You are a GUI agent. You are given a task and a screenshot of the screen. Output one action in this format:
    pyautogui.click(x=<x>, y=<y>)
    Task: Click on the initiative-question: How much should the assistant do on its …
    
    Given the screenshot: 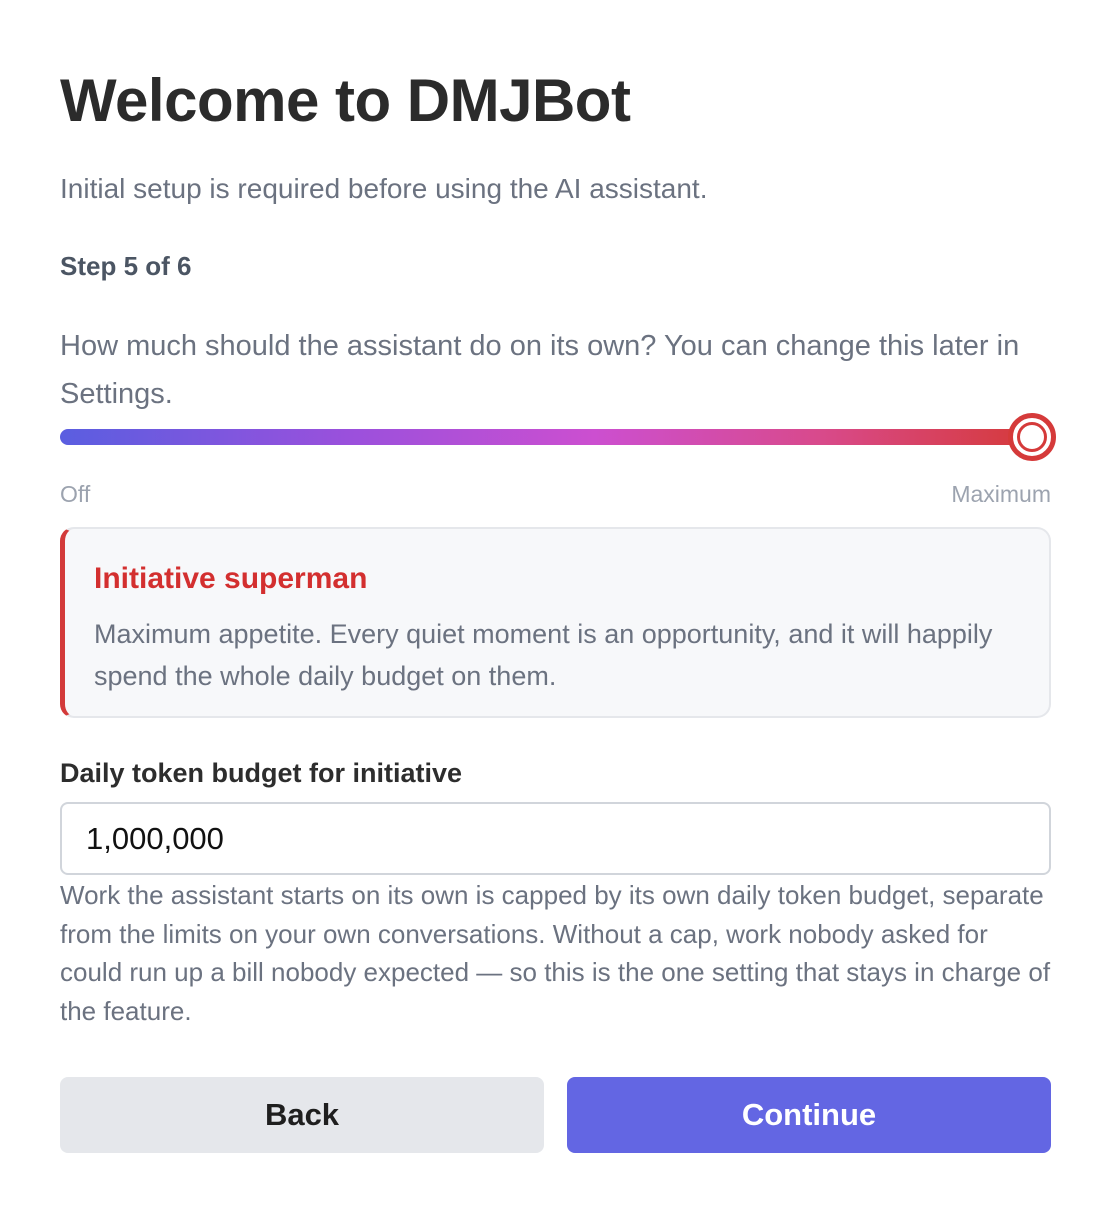 What is the action you would take?
    pyautogui.click(x=540, y=370)
    